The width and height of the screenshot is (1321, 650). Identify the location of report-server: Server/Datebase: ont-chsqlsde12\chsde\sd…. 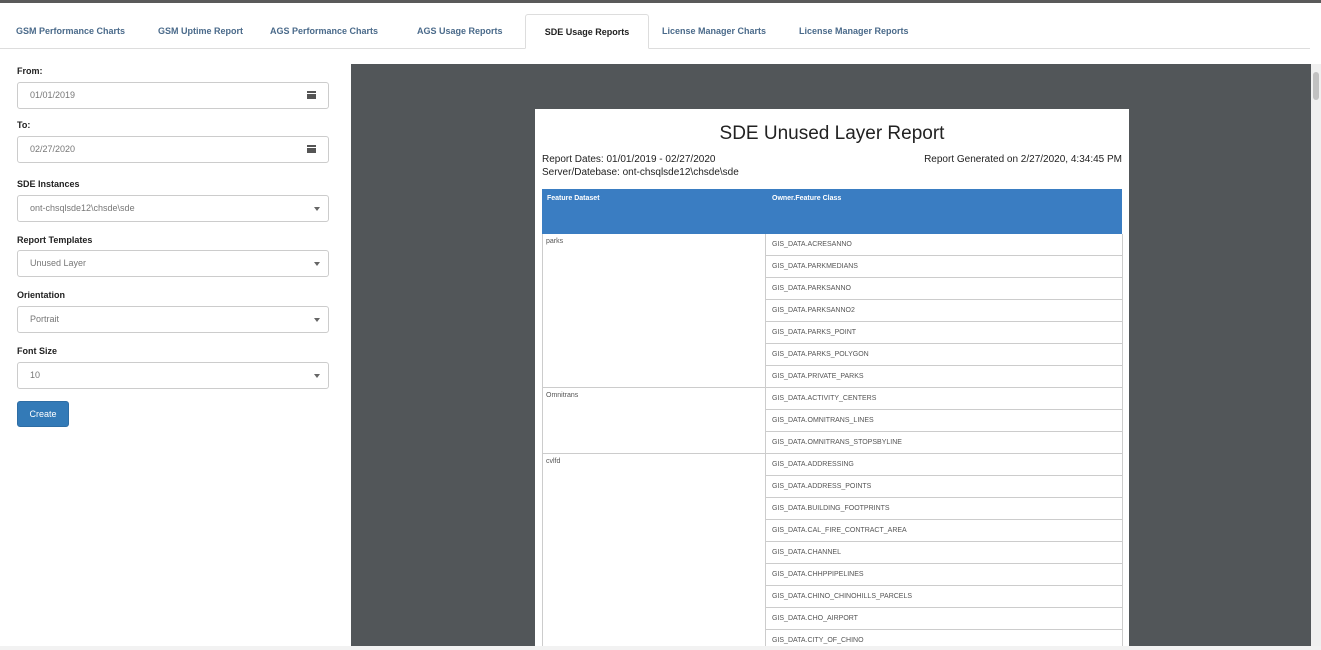
(640, 172).